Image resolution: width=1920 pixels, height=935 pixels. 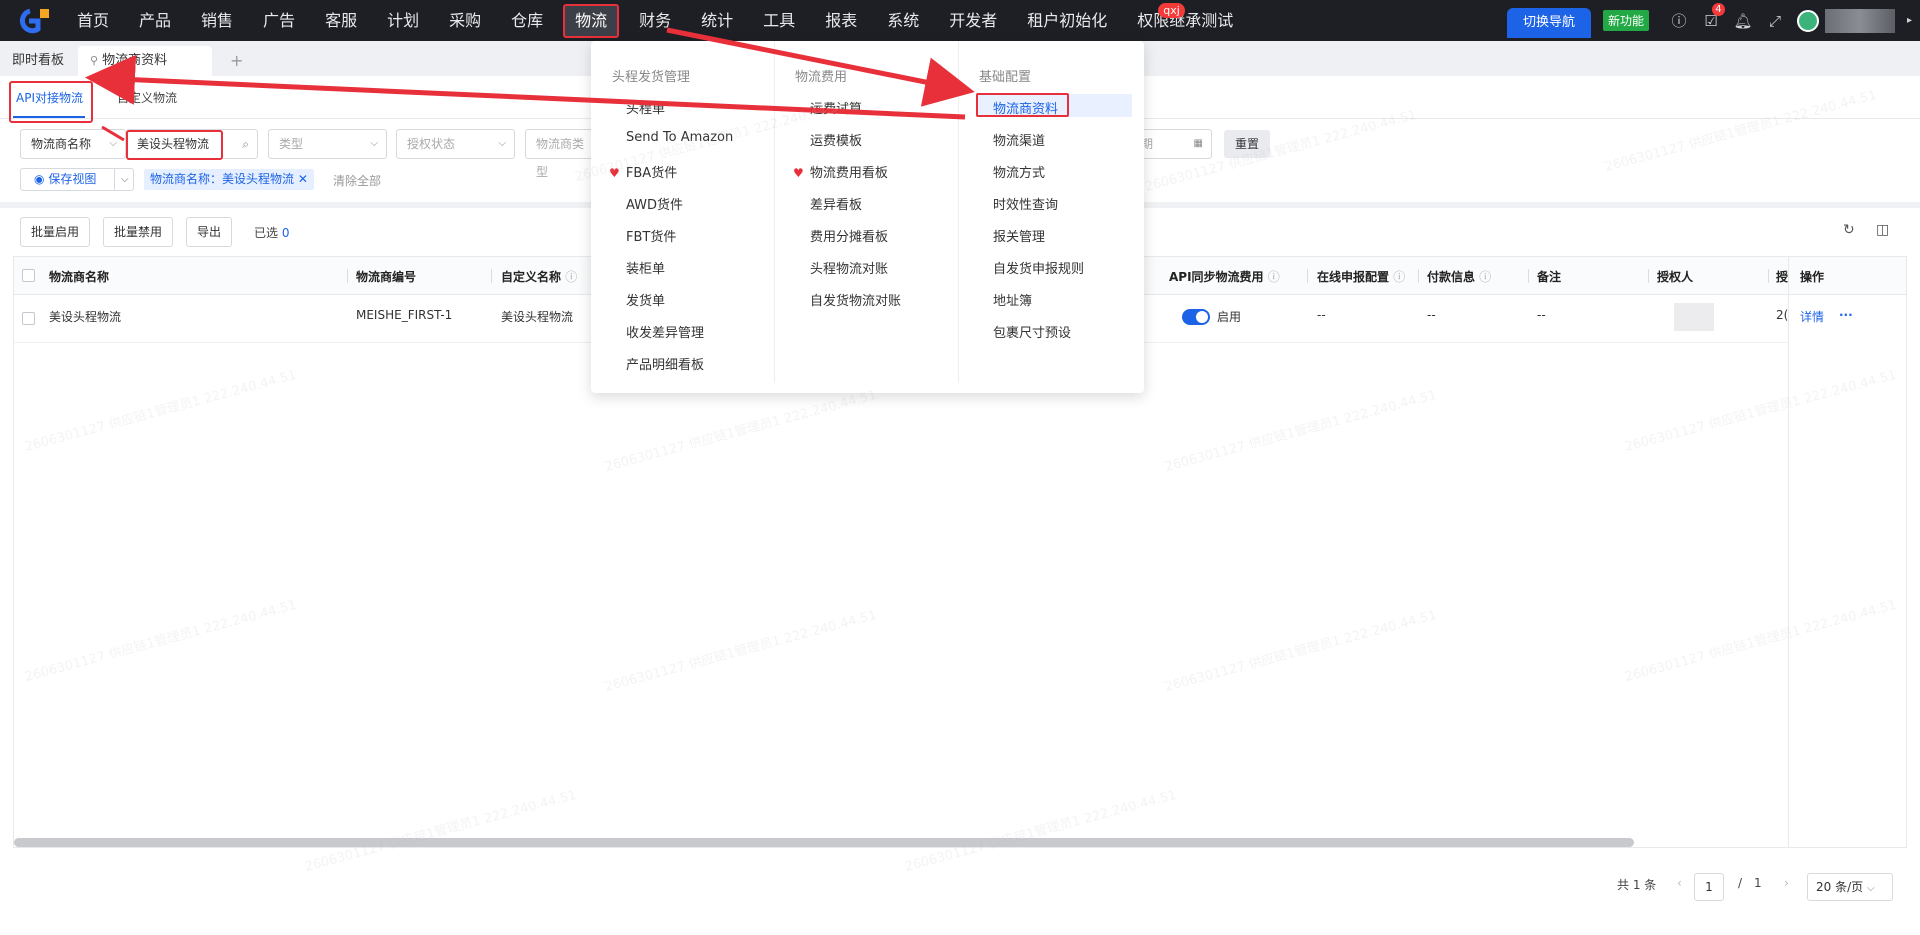 What do you see at coordinates (655, 20) in the screenshot?
I see `menu-finance: 财务` at bounding box center [655, 20].